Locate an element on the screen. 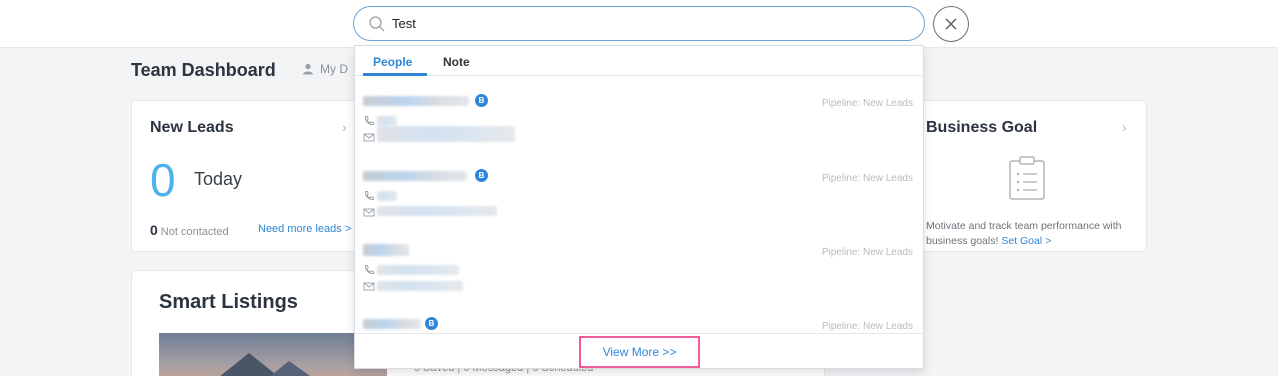  not-contacted: 0 Not contacted is located at coordinates (189, 230).